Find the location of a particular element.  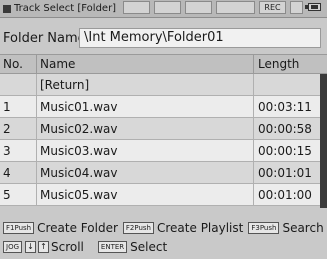

f1-key: F1Push is located at coordinates (19, 228).